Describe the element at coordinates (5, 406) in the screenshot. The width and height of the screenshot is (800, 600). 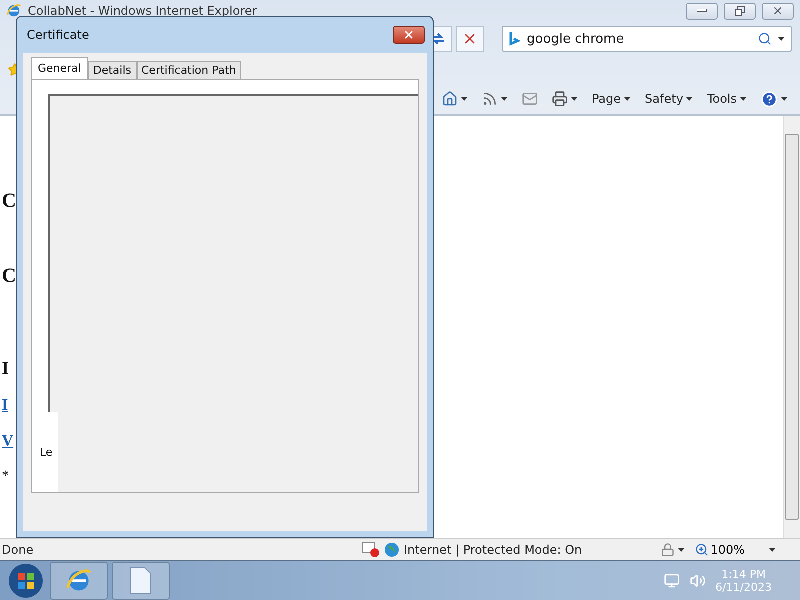
I see `page-link: I` at that location.